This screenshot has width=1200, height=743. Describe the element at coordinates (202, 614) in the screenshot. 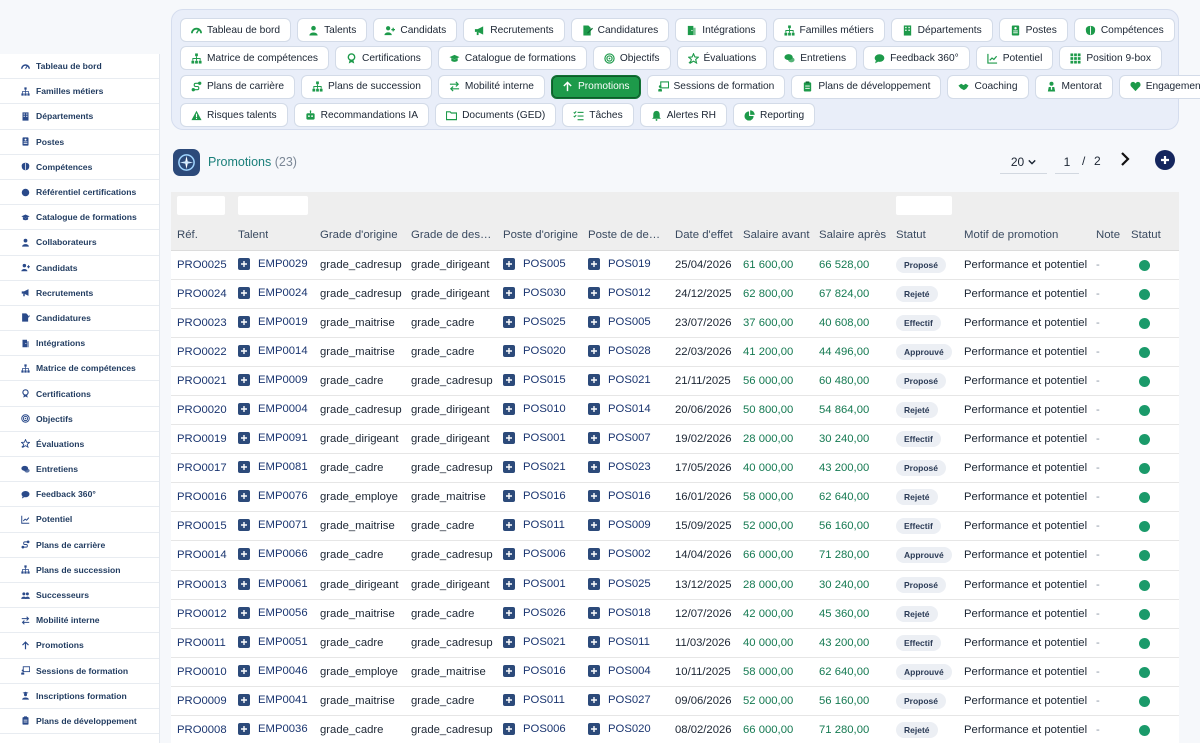

I see `ref-cell: PRO0012` at that location.